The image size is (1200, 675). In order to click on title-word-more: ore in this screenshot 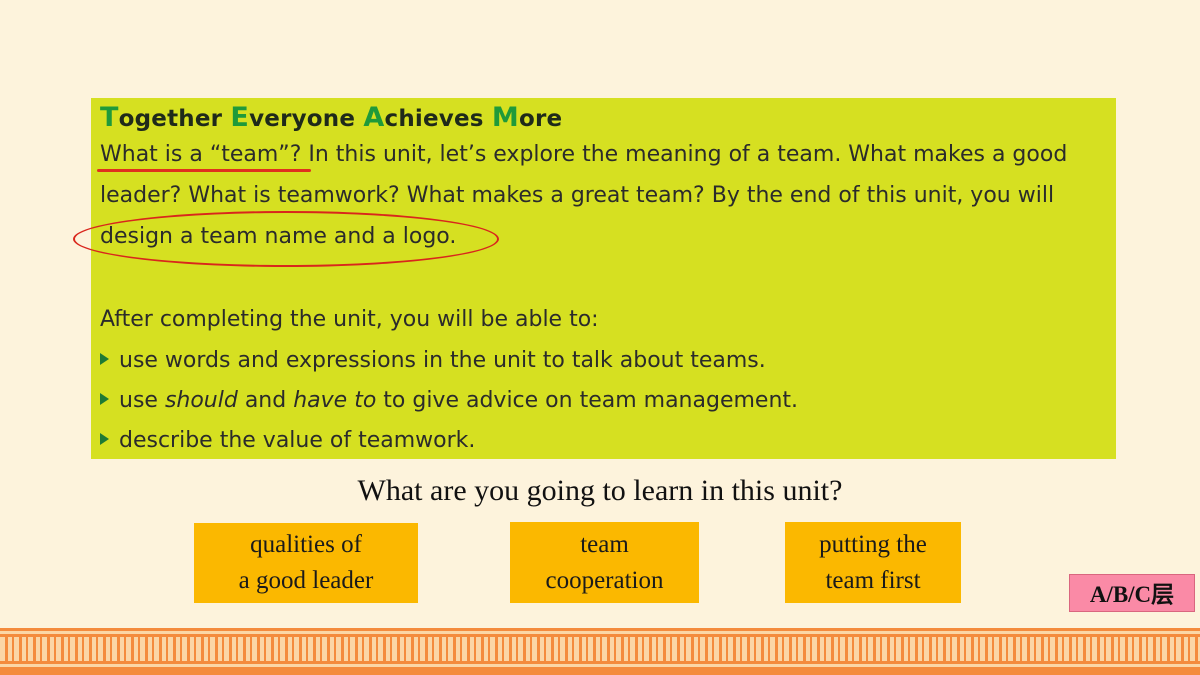, I will do `click(540, 119)`.